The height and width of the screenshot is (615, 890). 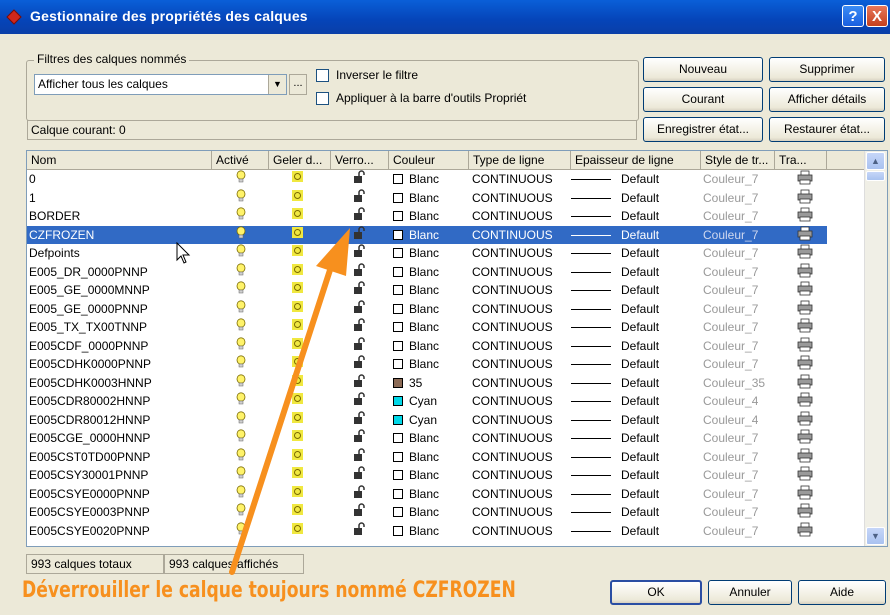 I want to click on scroll-up-icon: ▲, so click(x=875, y=161).